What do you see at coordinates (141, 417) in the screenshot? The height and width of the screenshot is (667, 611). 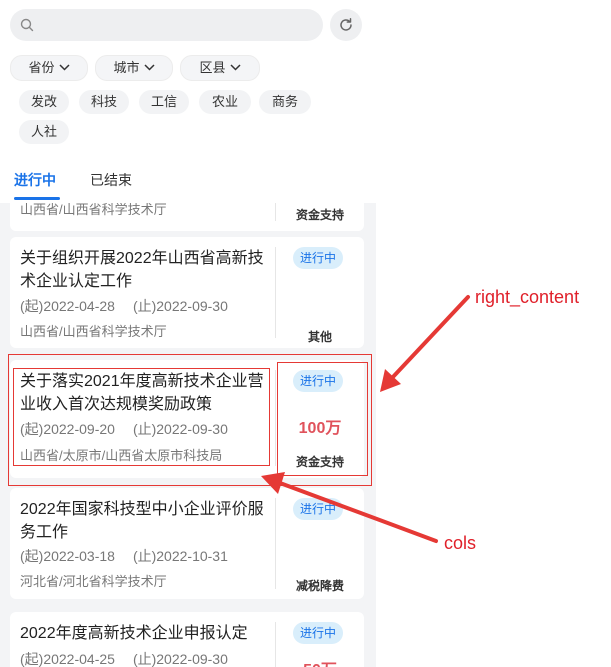 I see `annotation-cols-box` at bounding box center [141, 417].